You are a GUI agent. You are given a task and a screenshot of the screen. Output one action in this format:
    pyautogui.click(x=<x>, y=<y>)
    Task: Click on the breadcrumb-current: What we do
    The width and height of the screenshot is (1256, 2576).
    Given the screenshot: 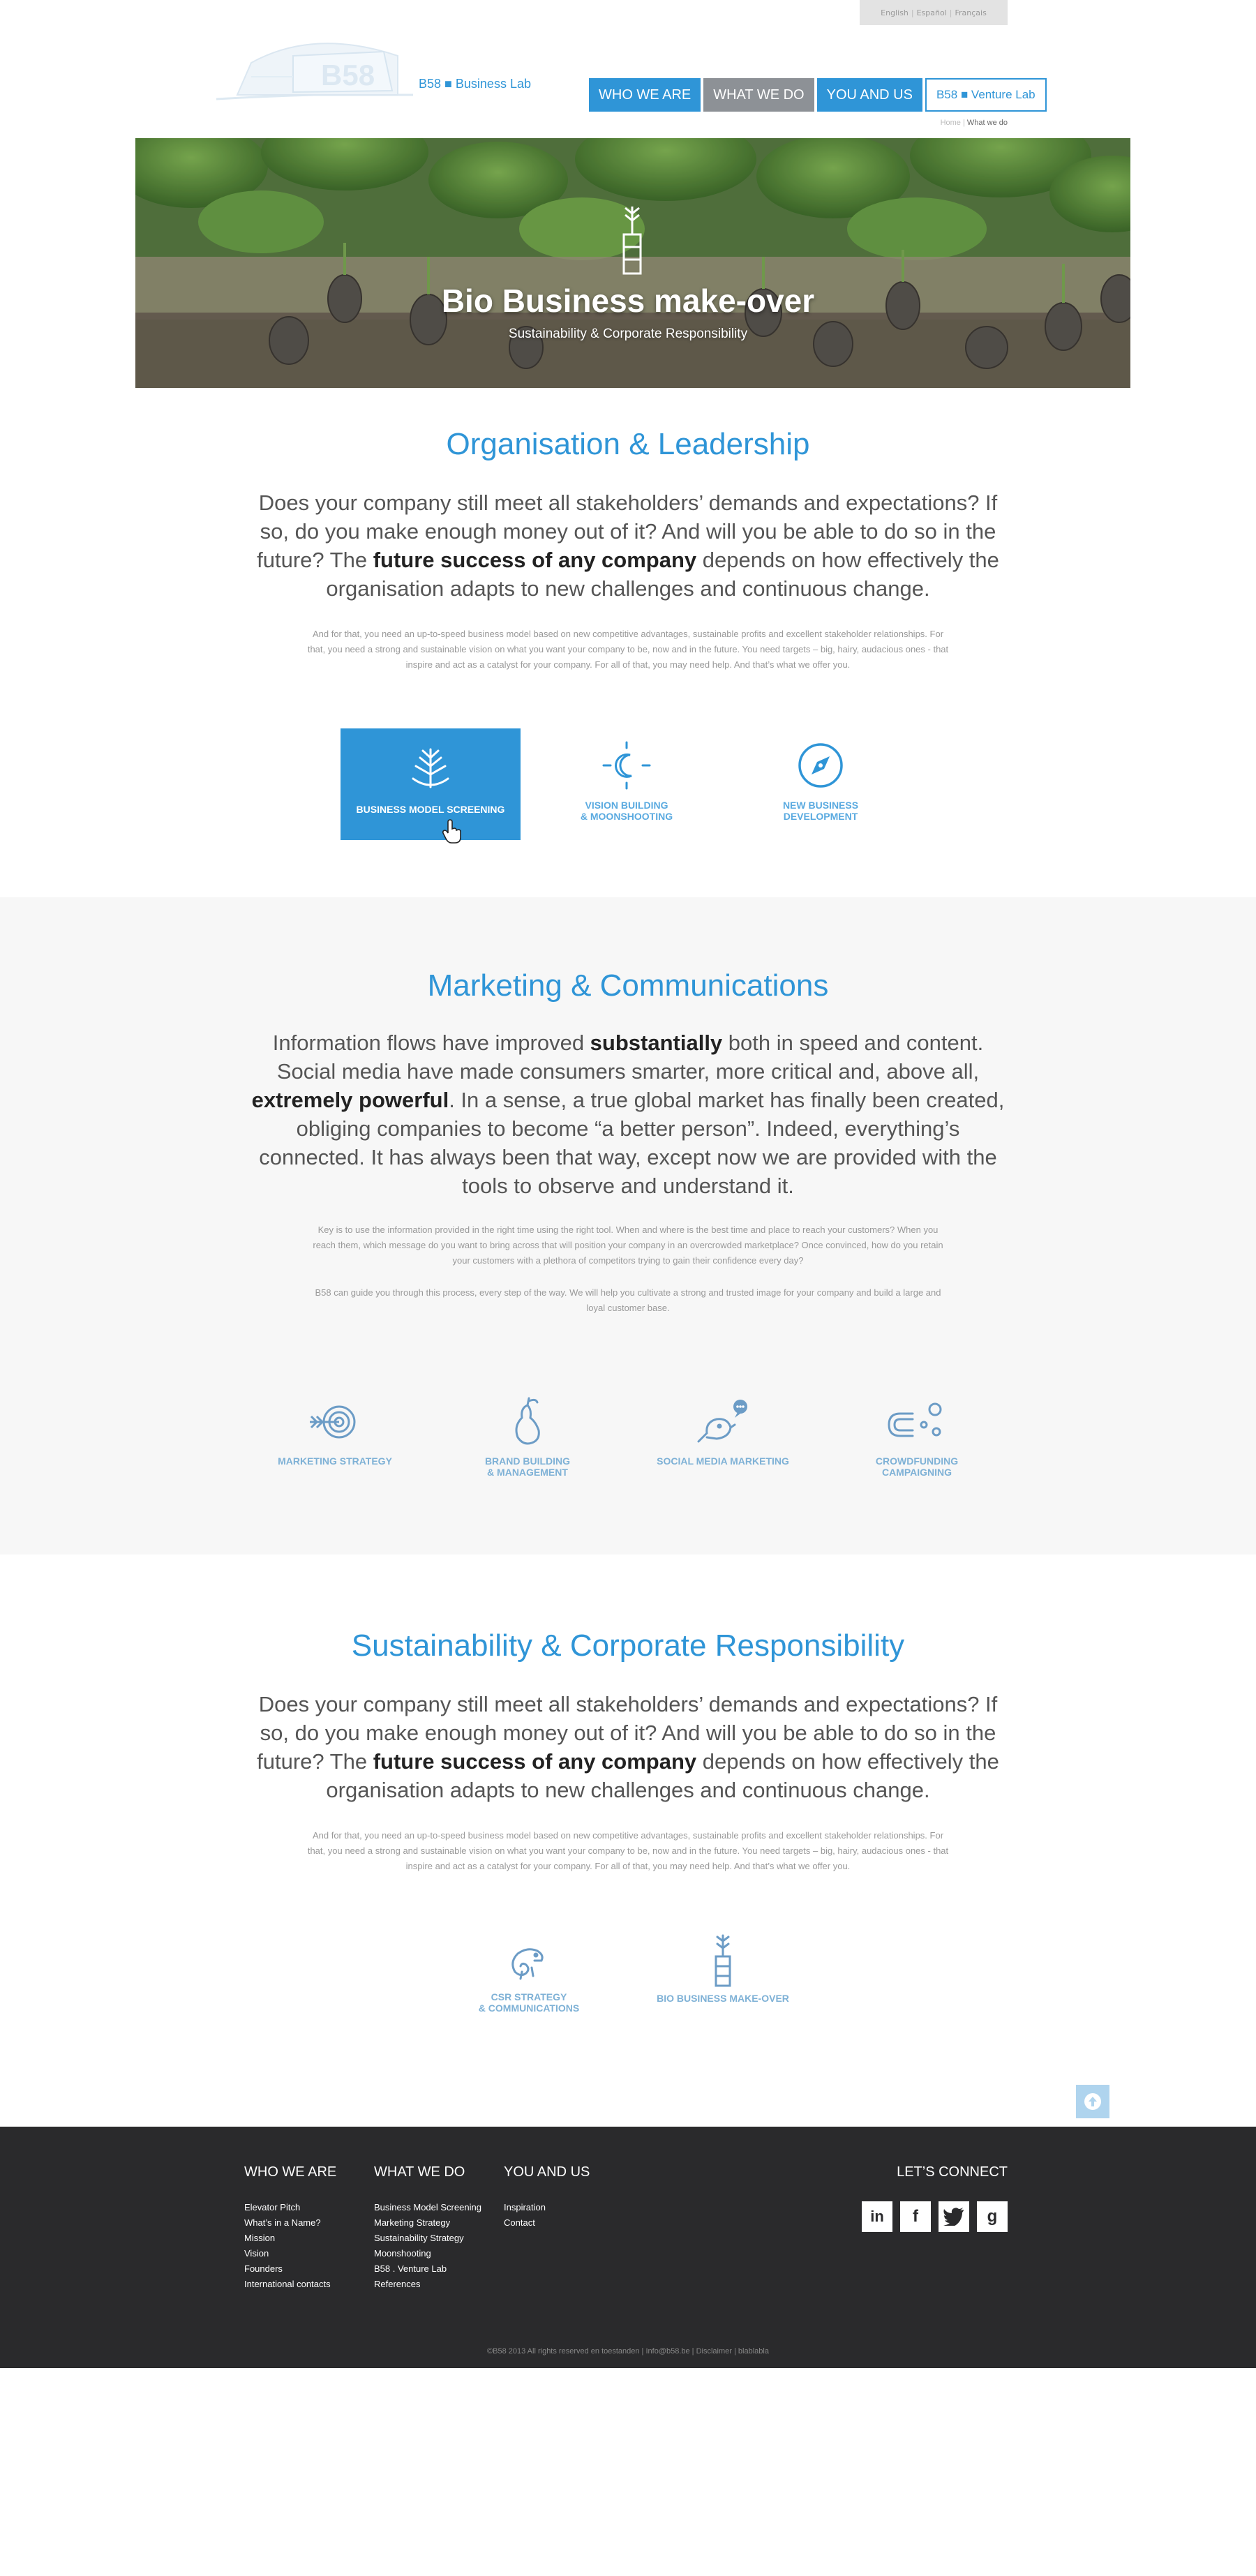 What is the action you would take?
    pyautogui.click(x=987, y=123)
    